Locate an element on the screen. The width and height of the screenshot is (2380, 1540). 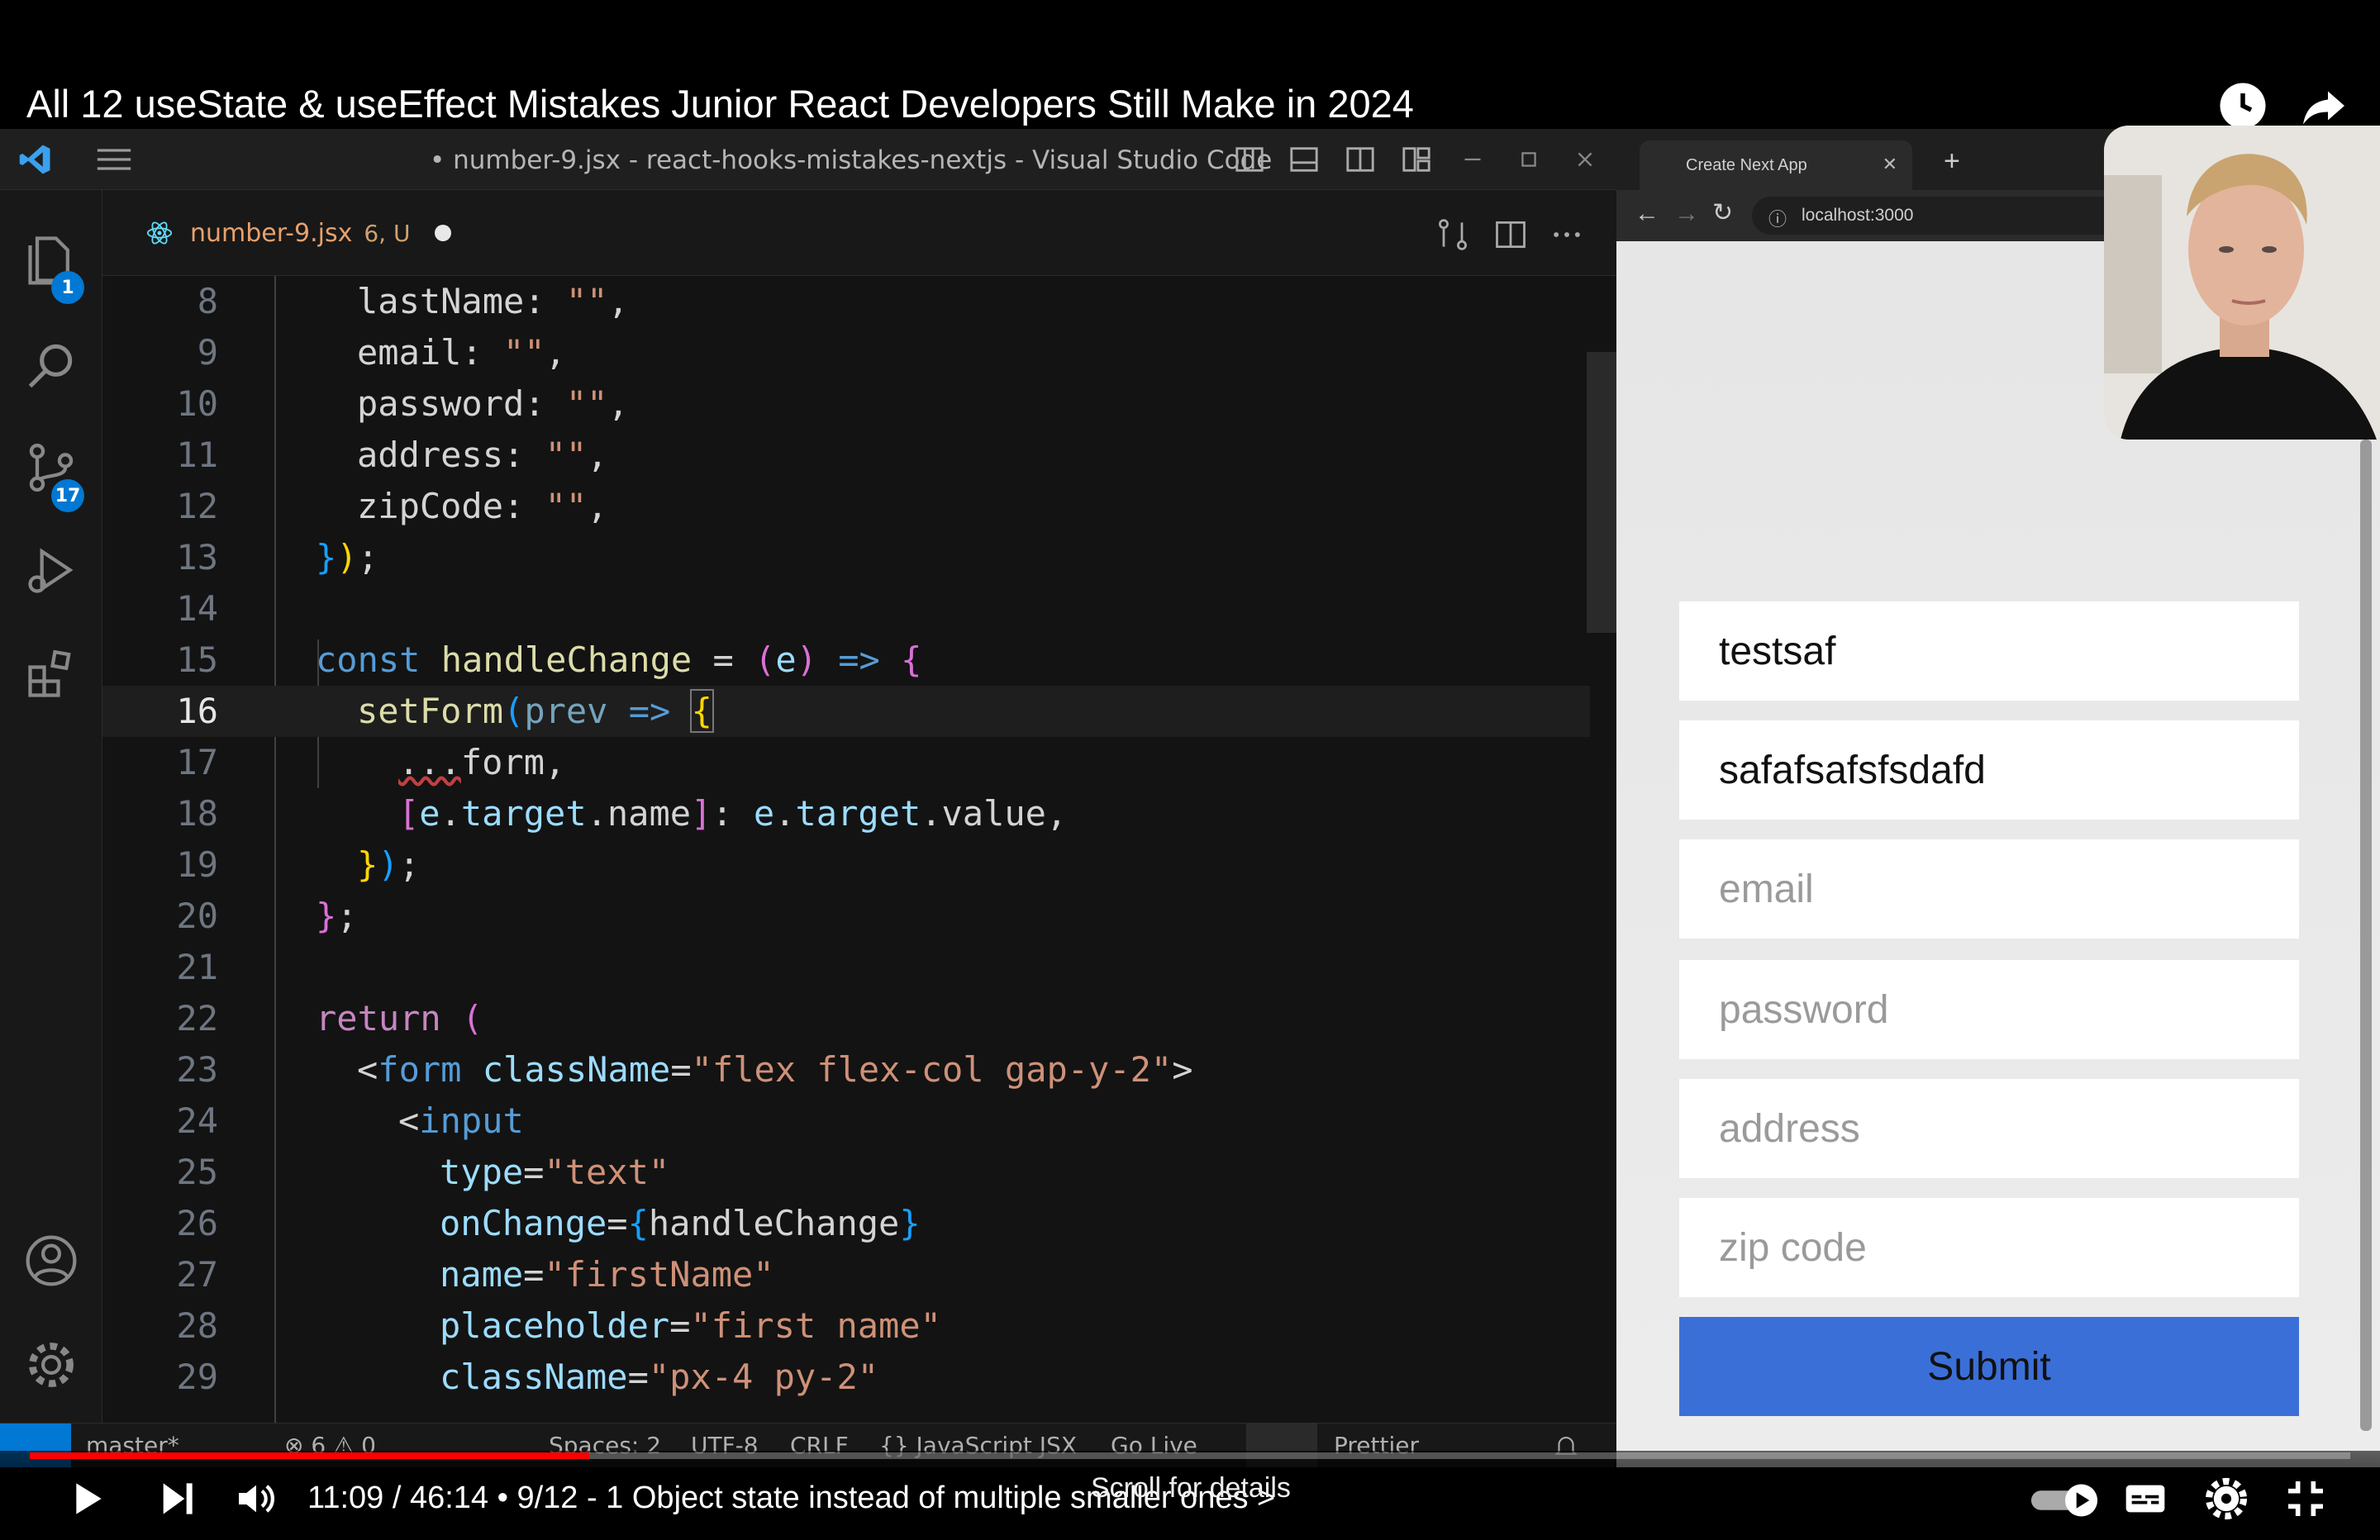
code-line: 11 address: "", is located at coordinates (846, 455).